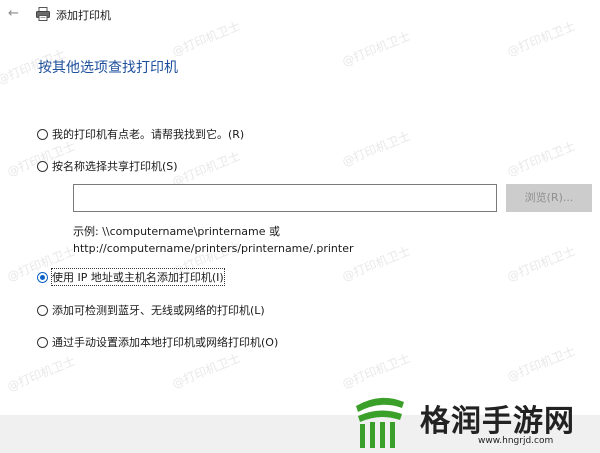 The image size is (600, 453). I want to click on option-label: 我的打印机有点老。请帮我找到它。(R), so click(148, 134).